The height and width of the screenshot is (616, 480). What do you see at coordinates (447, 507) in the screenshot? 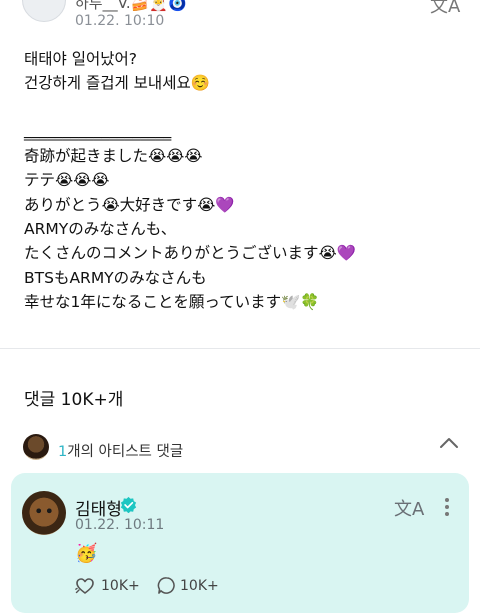
I see `more-vertical-icon` at bounding box center [447, 507].